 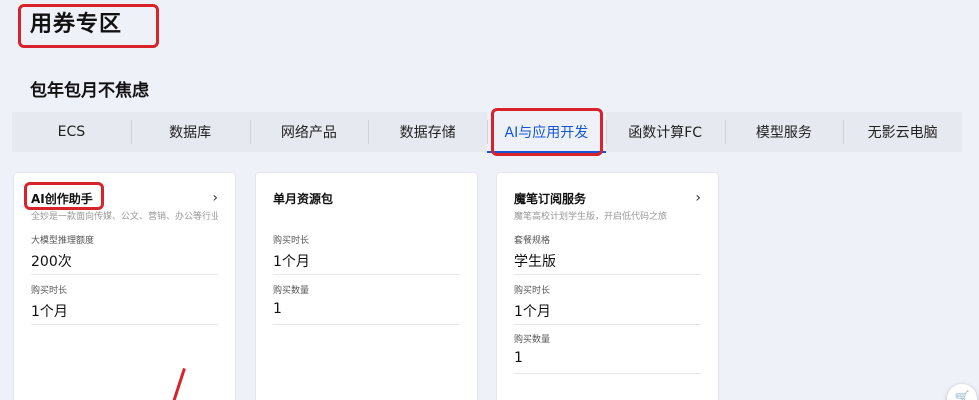 I want to click on tab-database: 数据库, so click(x=190, y=132).